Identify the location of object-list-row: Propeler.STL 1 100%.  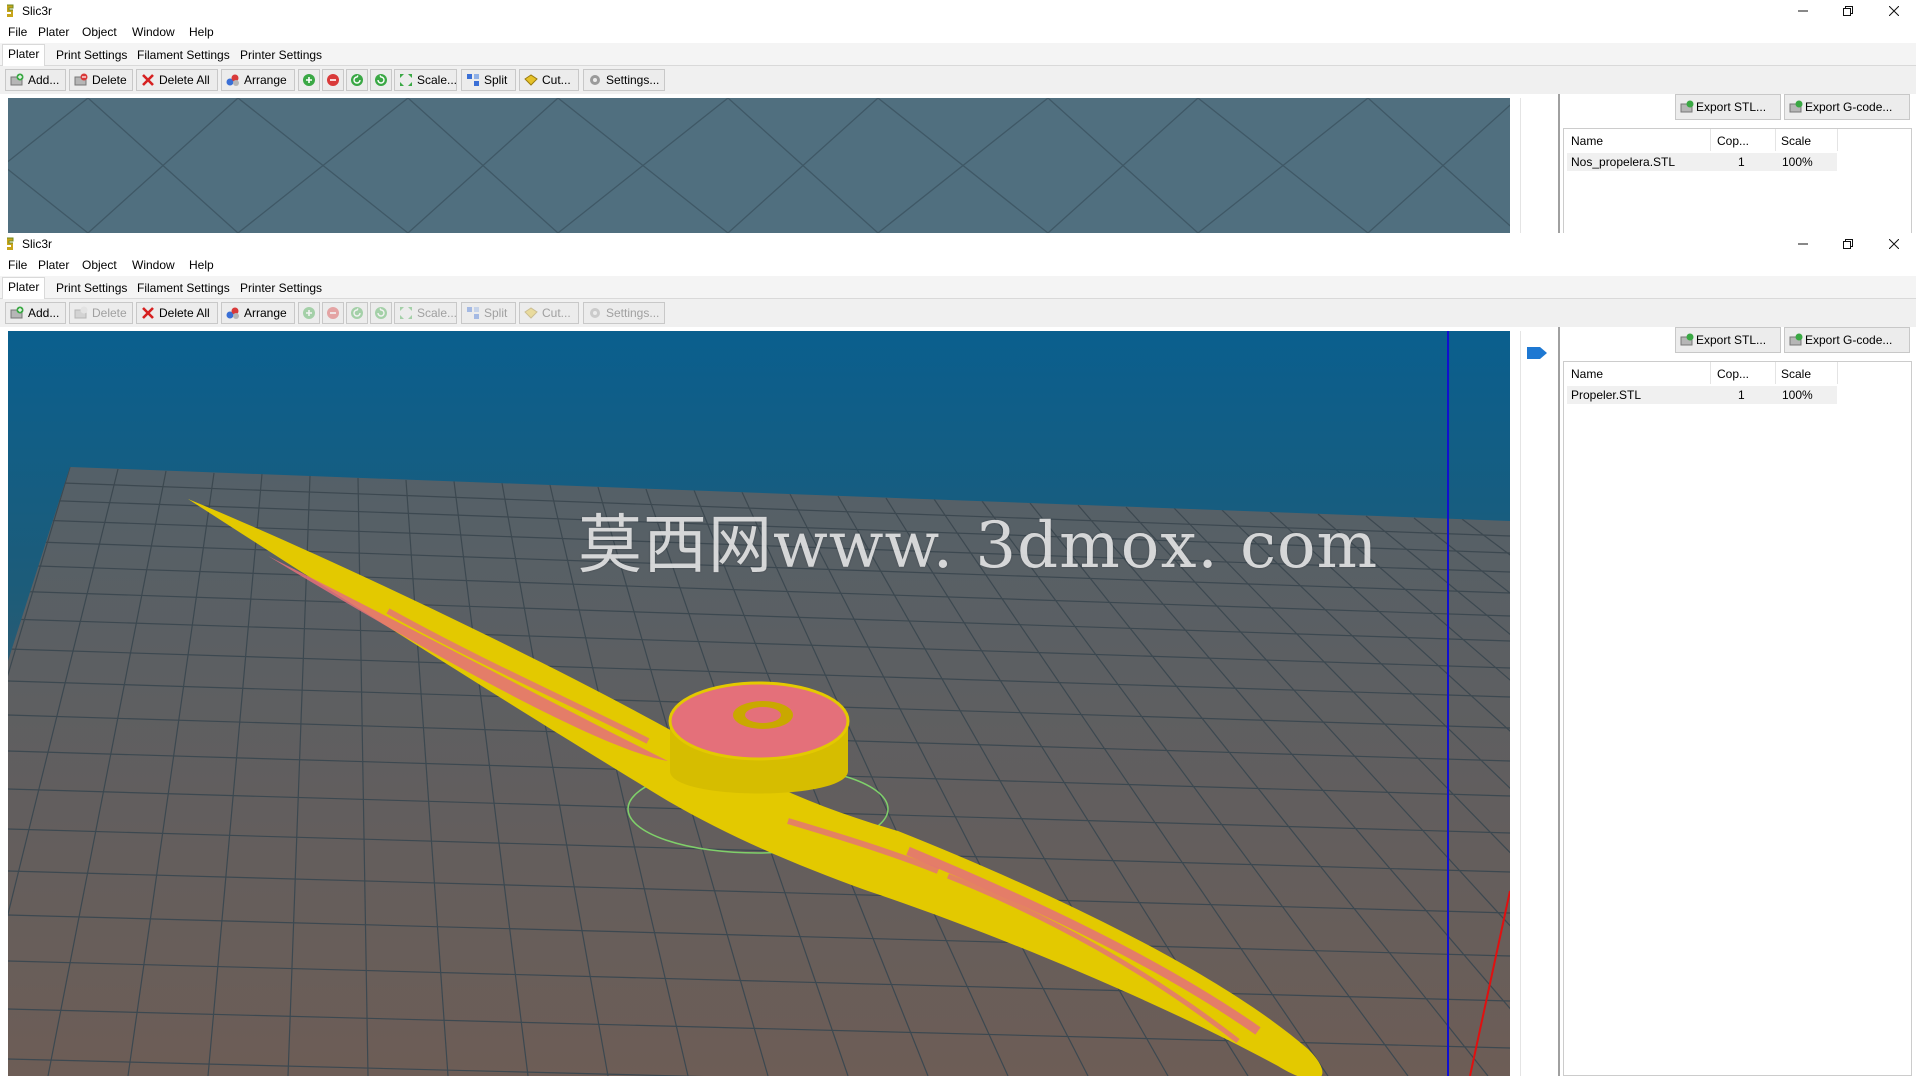
(1702, 395).